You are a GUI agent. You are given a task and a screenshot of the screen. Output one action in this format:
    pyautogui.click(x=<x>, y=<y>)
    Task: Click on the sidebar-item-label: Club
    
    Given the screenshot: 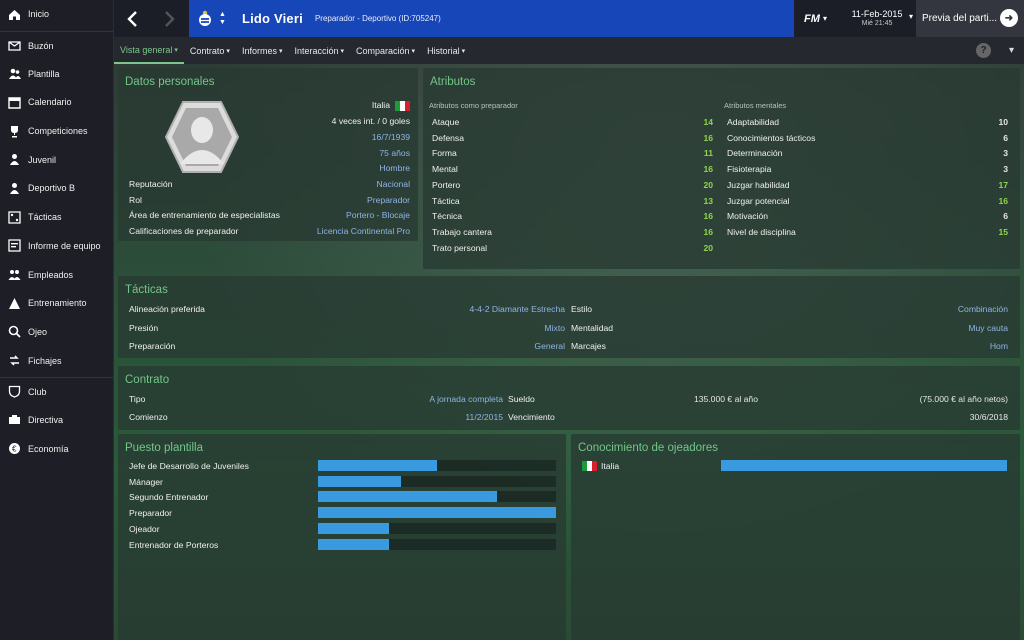 What is the action you would take?
    pyautogui.click(x=37, y=391)
    